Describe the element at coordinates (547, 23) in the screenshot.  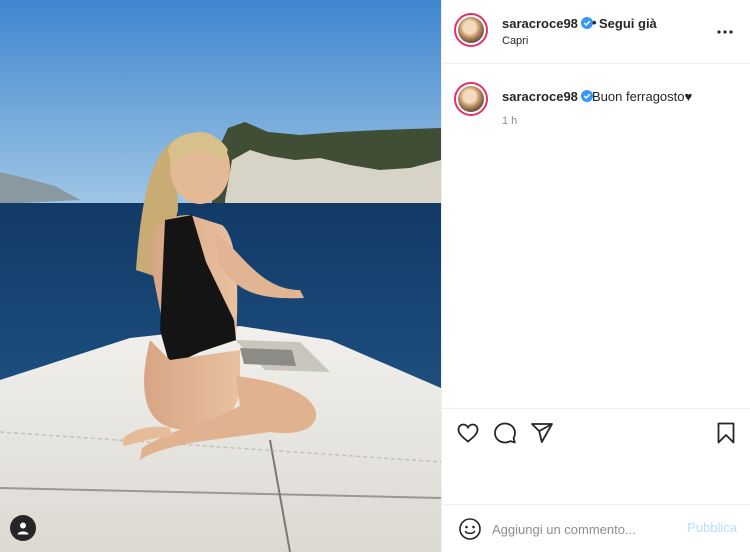
I see `username-link: saracroce98` at that location.